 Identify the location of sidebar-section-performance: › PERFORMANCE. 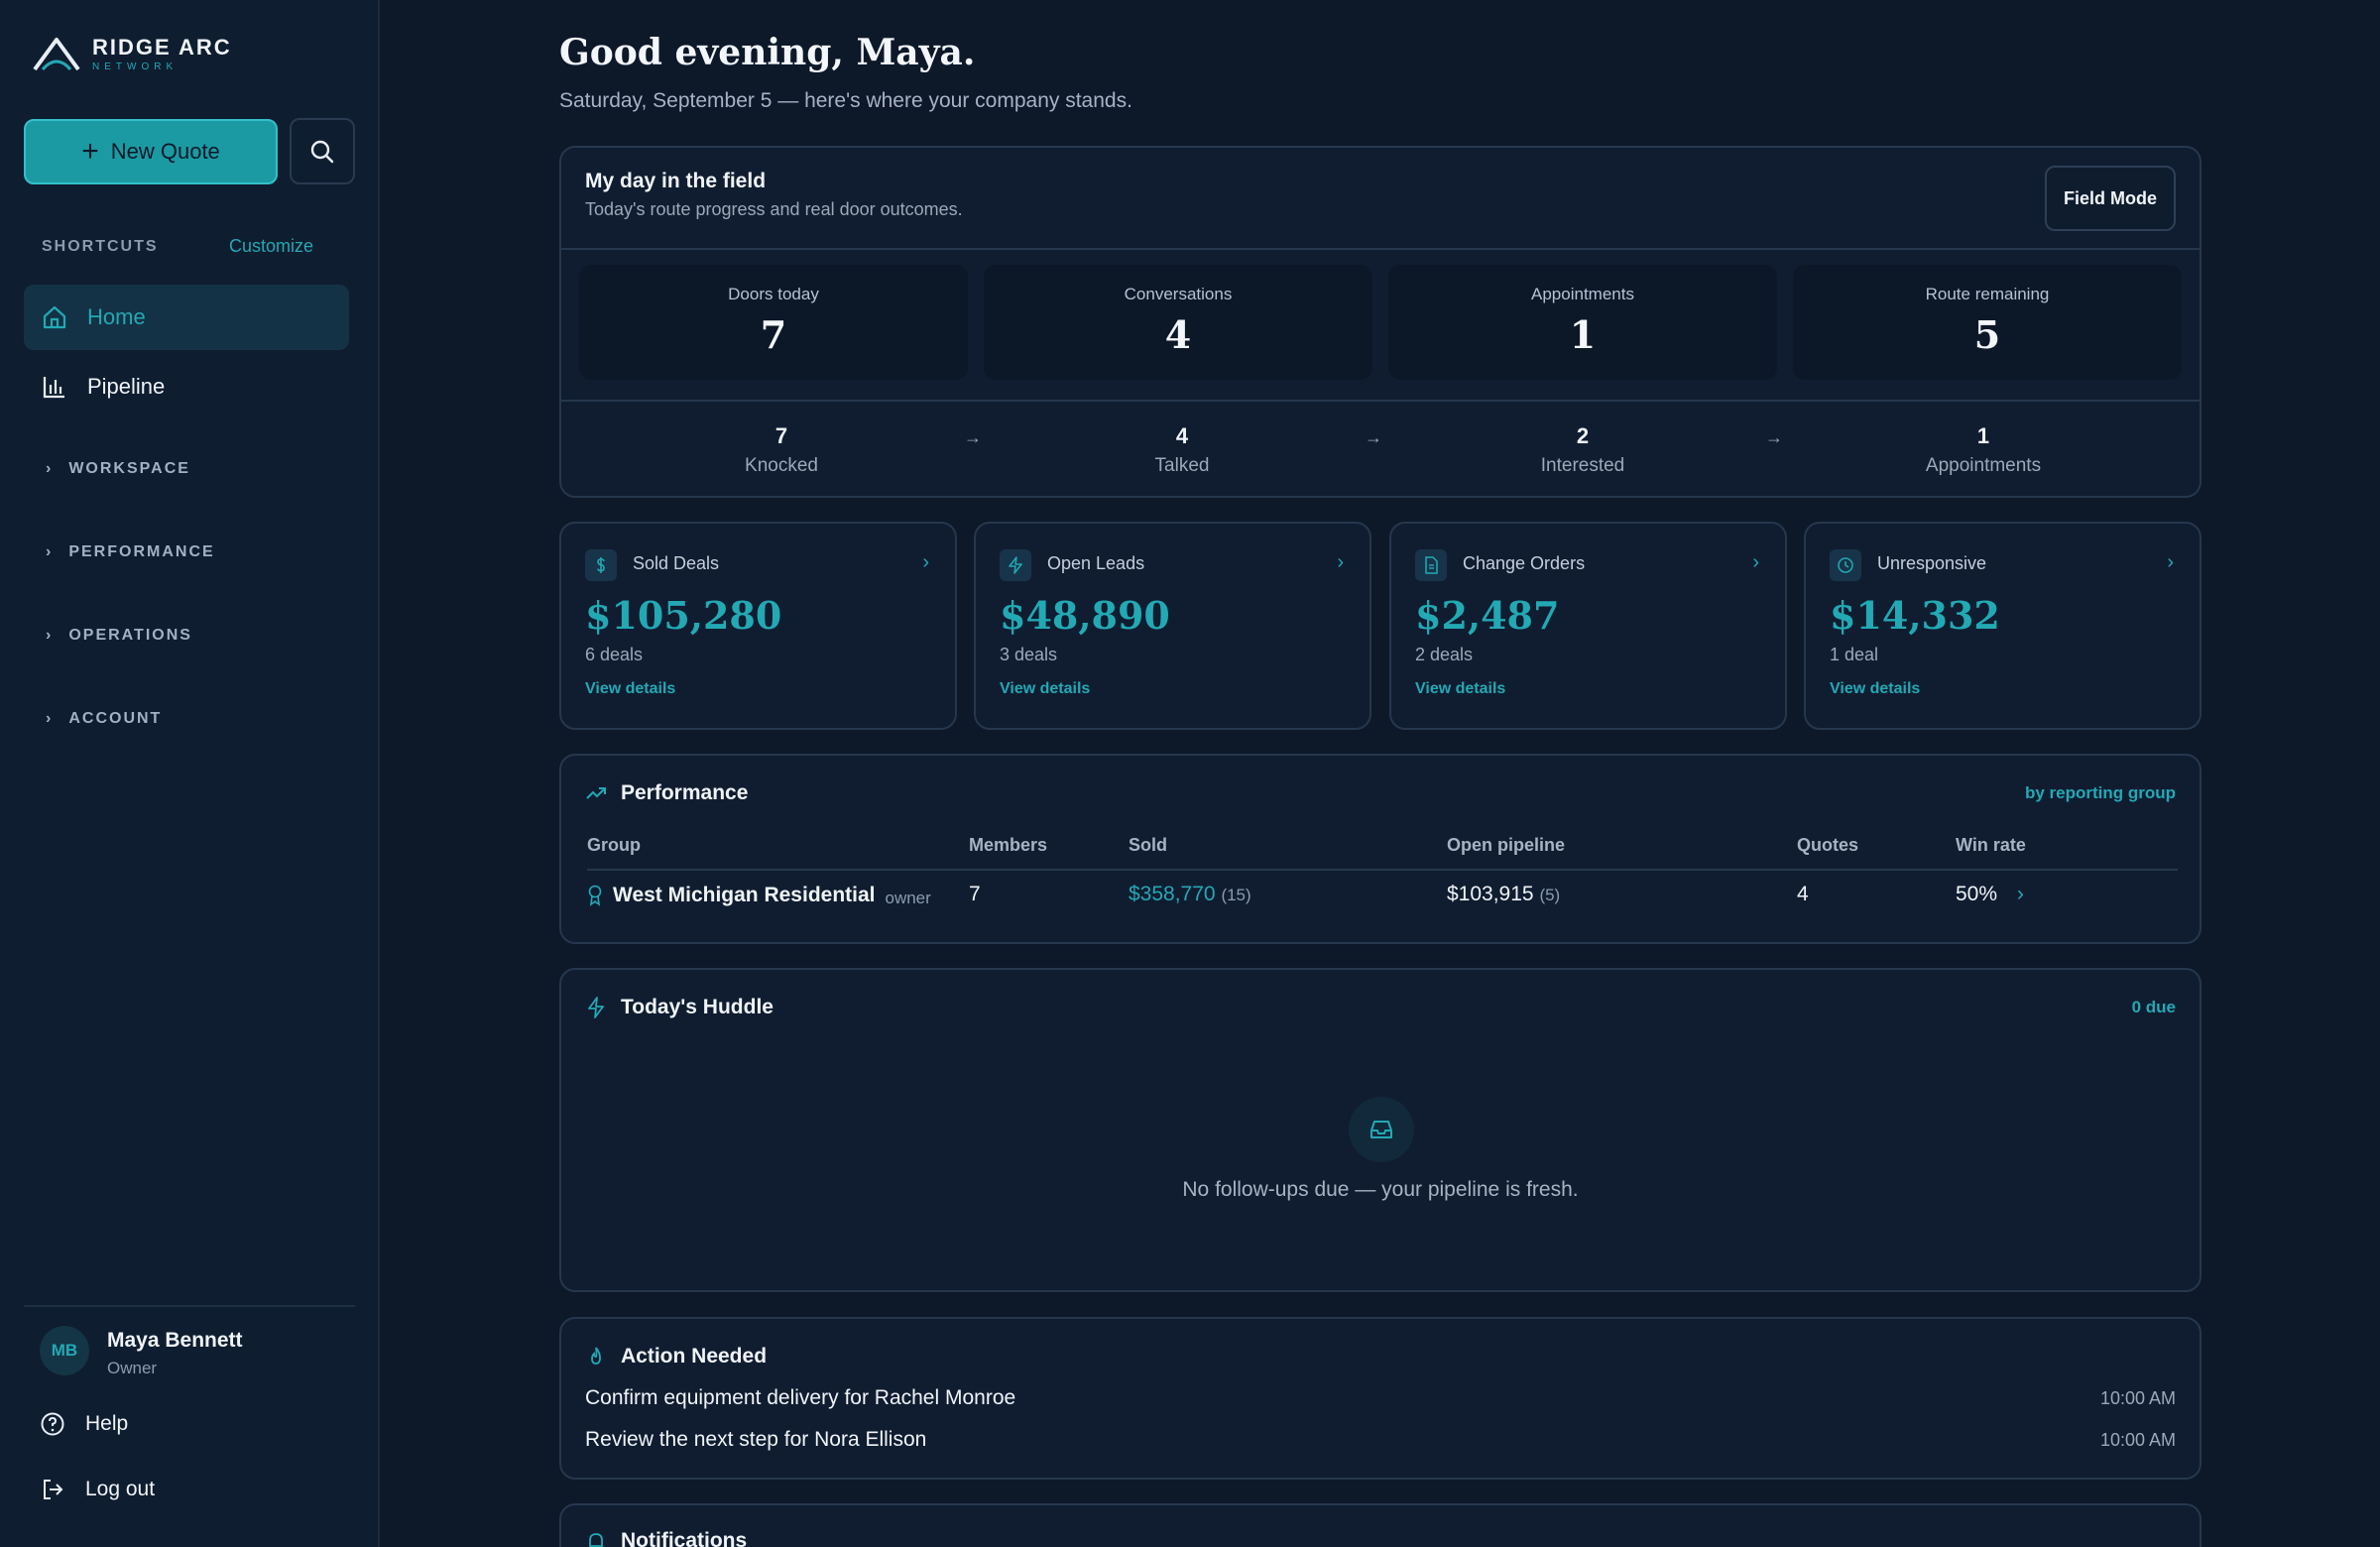
(130, 552).